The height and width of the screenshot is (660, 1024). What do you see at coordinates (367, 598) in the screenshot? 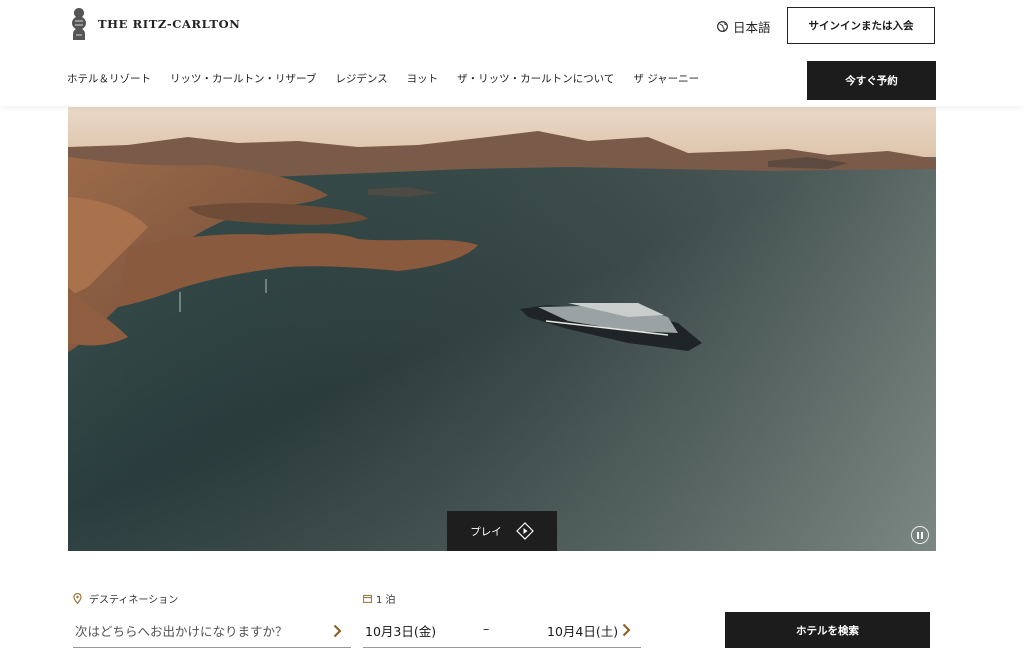
I see `calendar-icon` at bounding box center [367, 598].